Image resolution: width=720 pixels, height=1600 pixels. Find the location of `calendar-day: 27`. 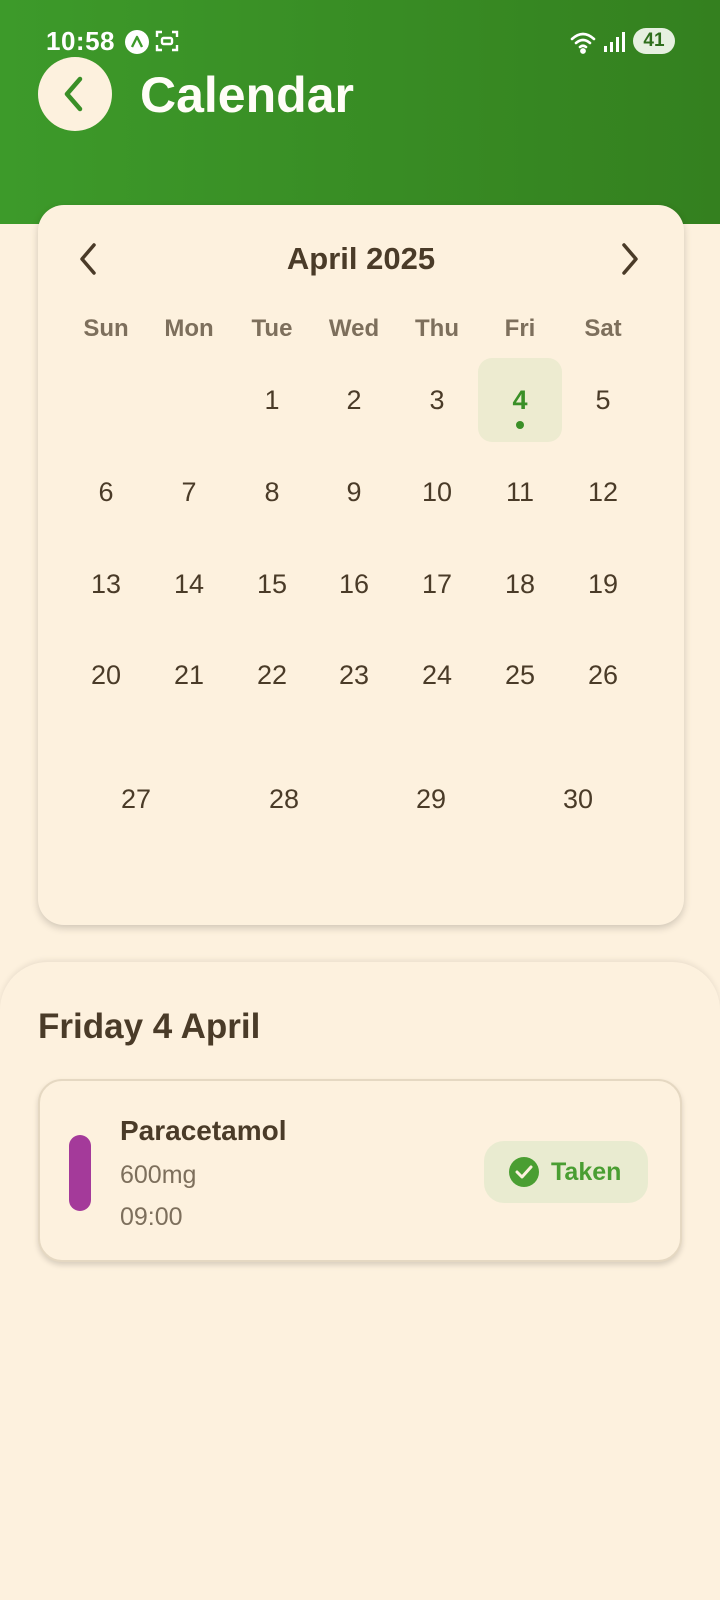

calendar-day: 27 is located at coordinates (136, 799).